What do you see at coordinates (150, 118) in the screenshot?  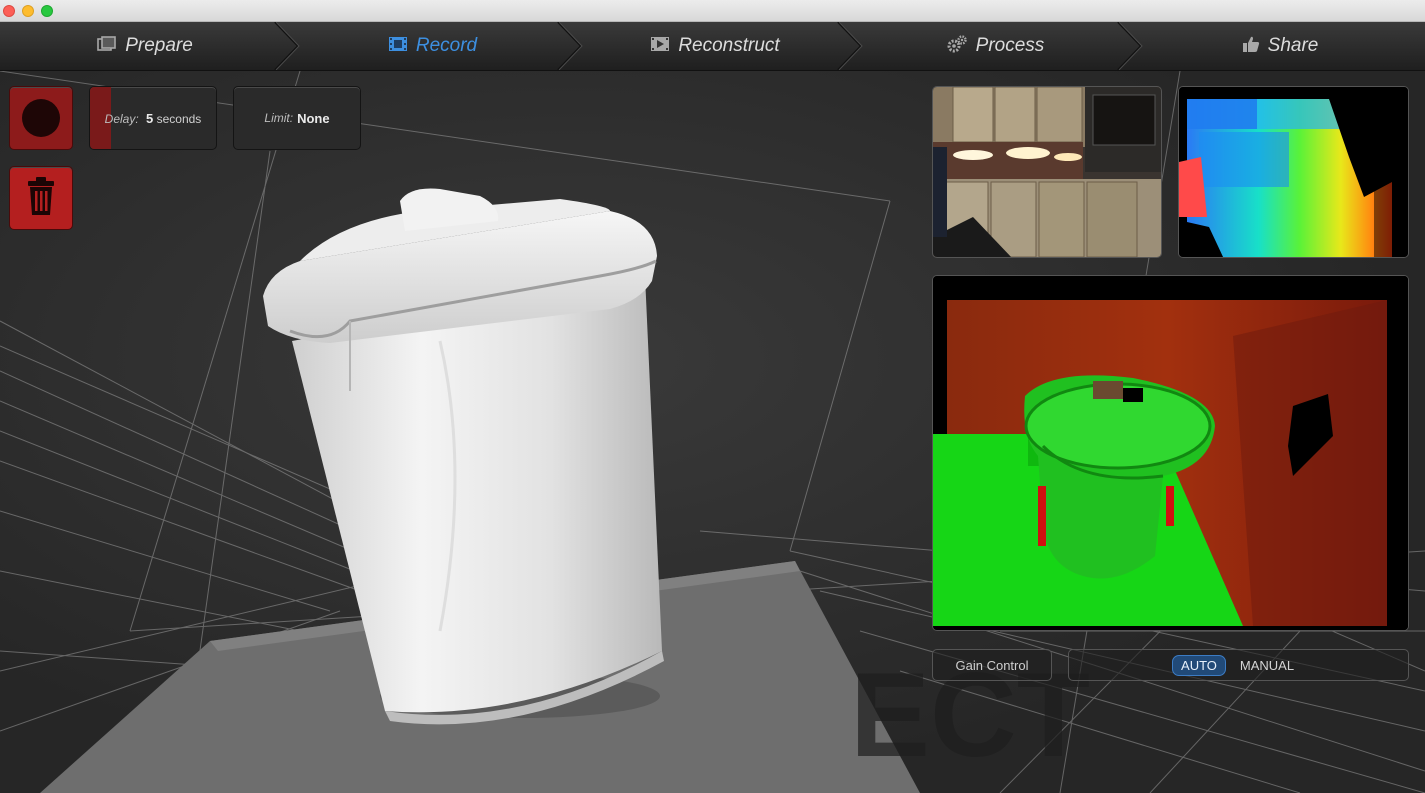 I see `delay-value: 5` at bounding box center [150, 118].